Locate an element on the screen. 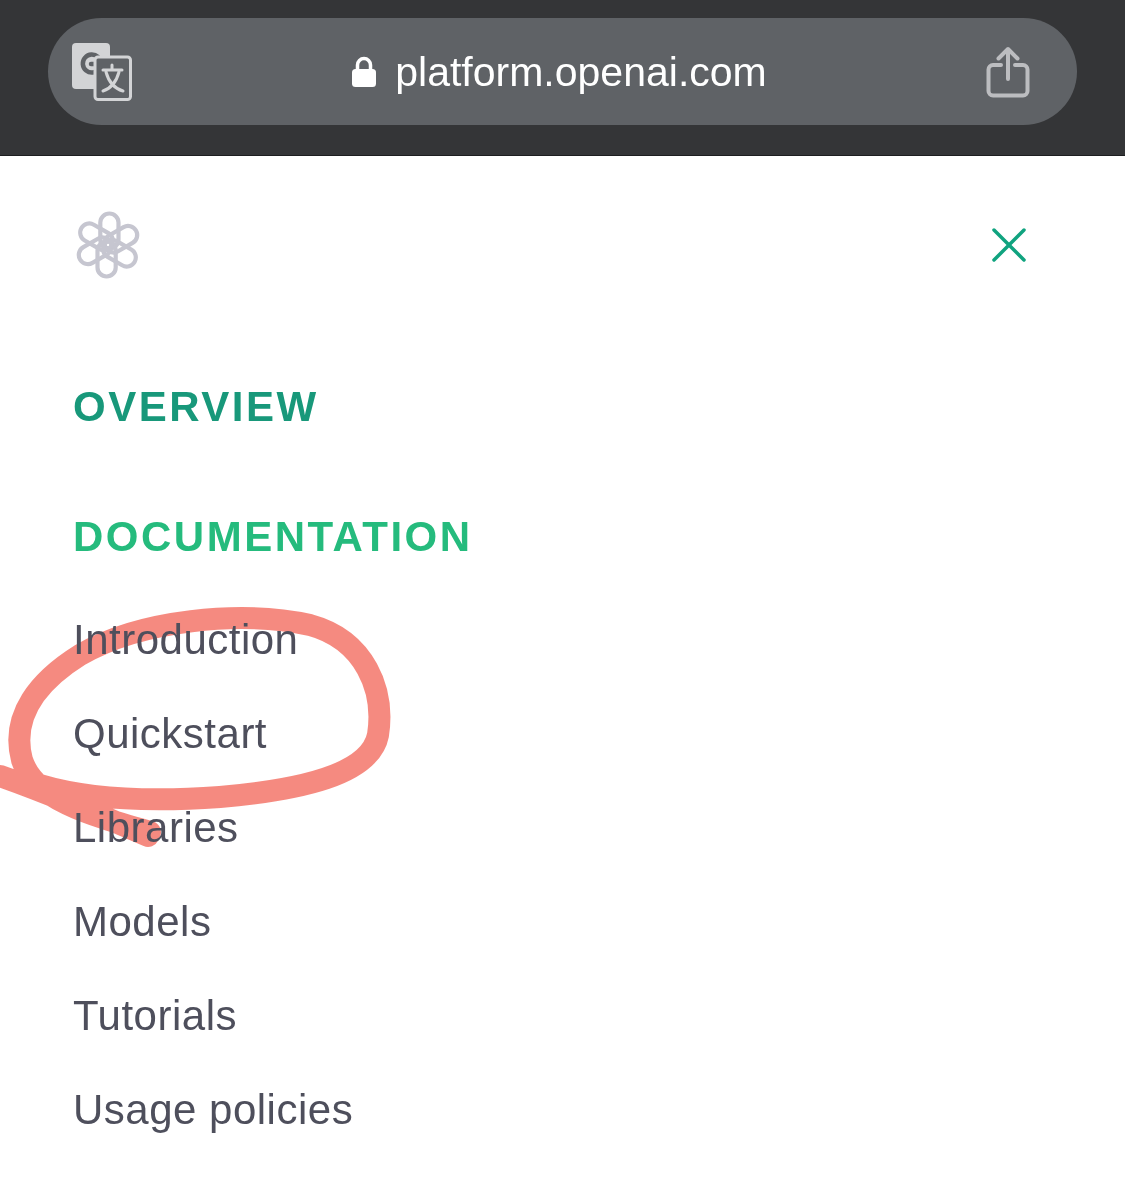 The width and height of the screenshot is (1125, 1182). close-icon is located at coordinates (1009, 245).